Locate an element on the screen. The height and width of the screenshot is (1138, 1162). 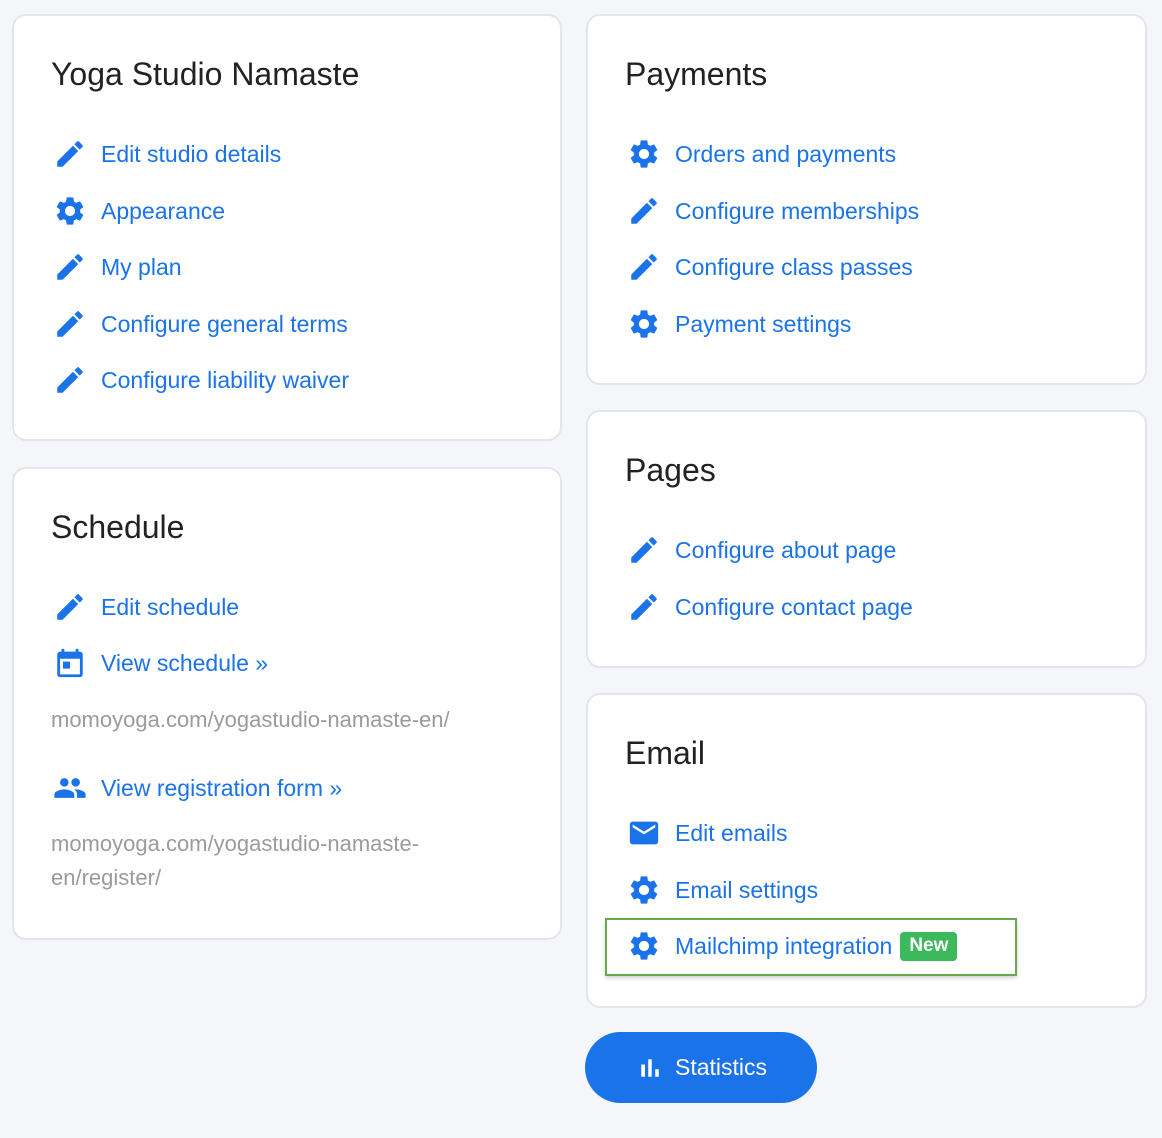
configure-contact-page-link: Configure contact page is located at coordinates (769, 607).